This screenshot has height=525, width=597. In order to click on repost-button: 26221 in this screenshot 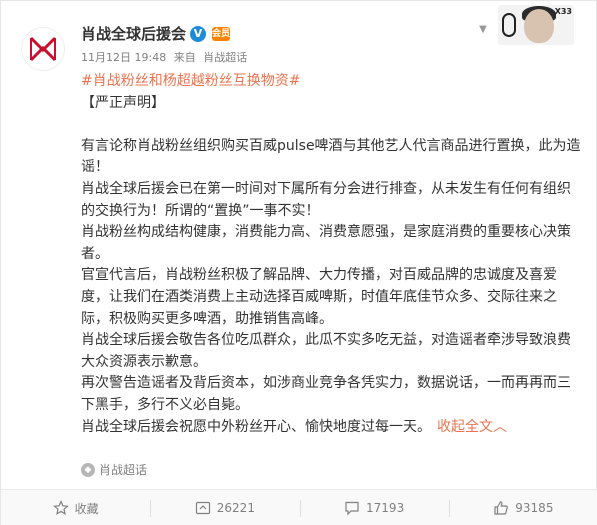, I will do `click(224, 507)`.